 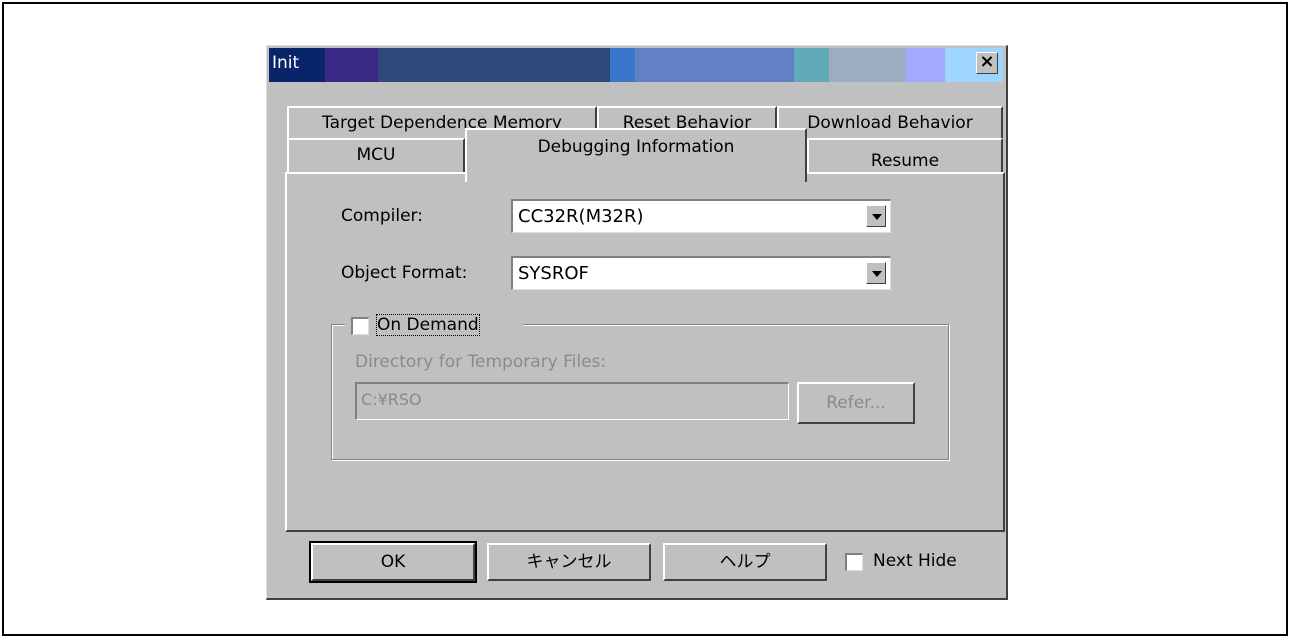 I want to click on on-demand-label: On Demand, so click(x=428, y=325).